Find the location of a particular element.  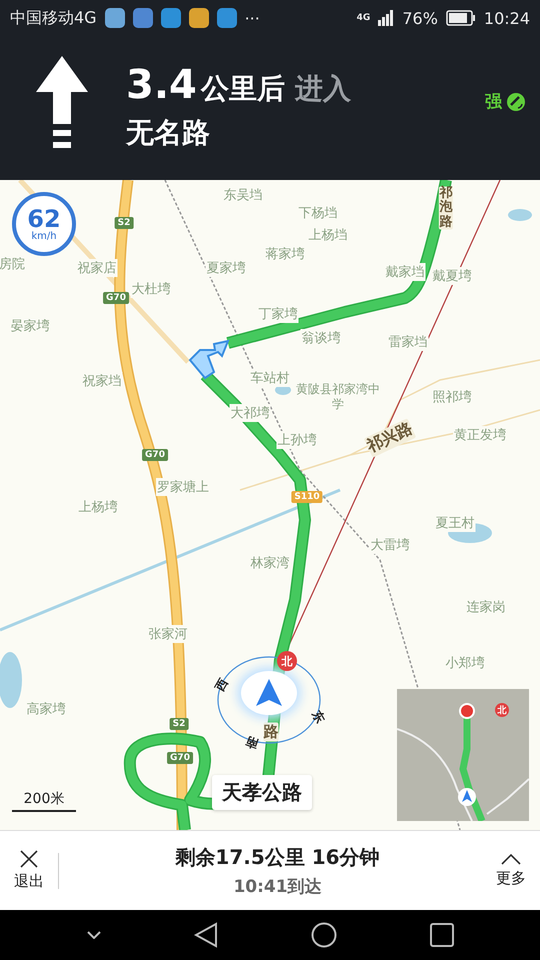

compass-east: 东 is located at coordinates (318, 717).